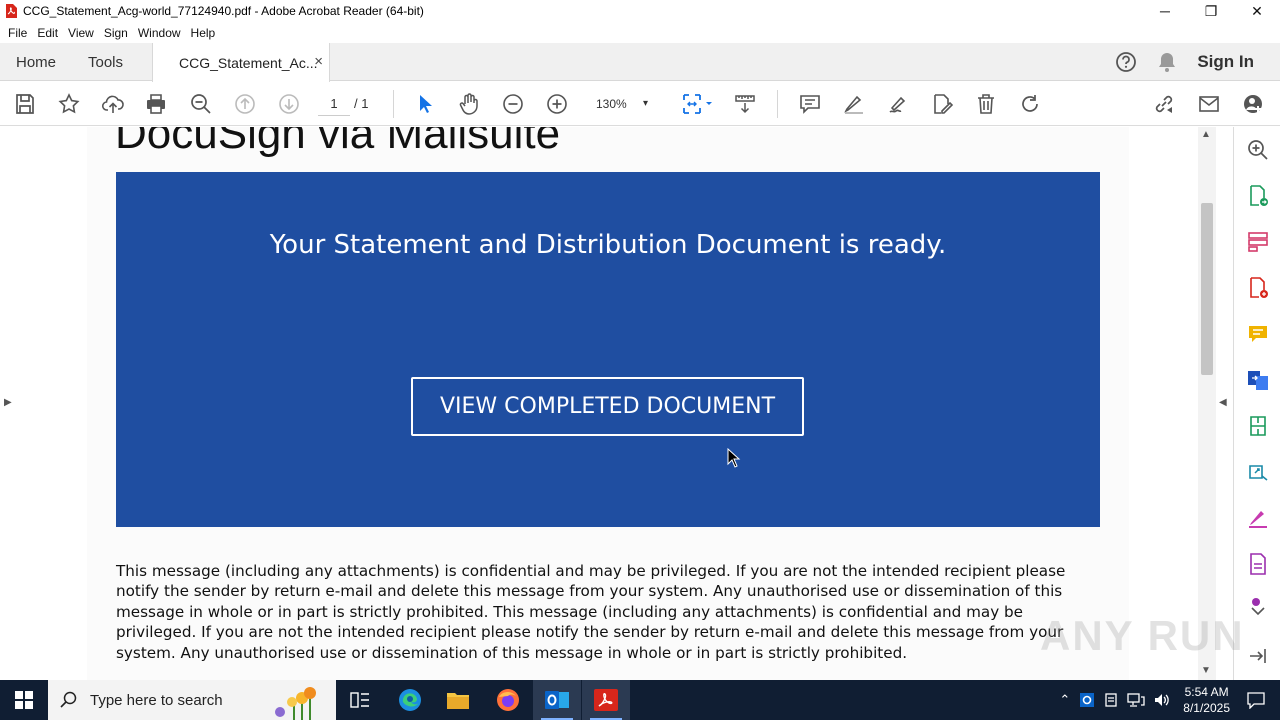 The width and height of the screenshot is (1280, 720). Describe the element at coordinates (640, 32) in the screenshot. I see `menu-bar: File Edit View Sign Window Help` at that location.